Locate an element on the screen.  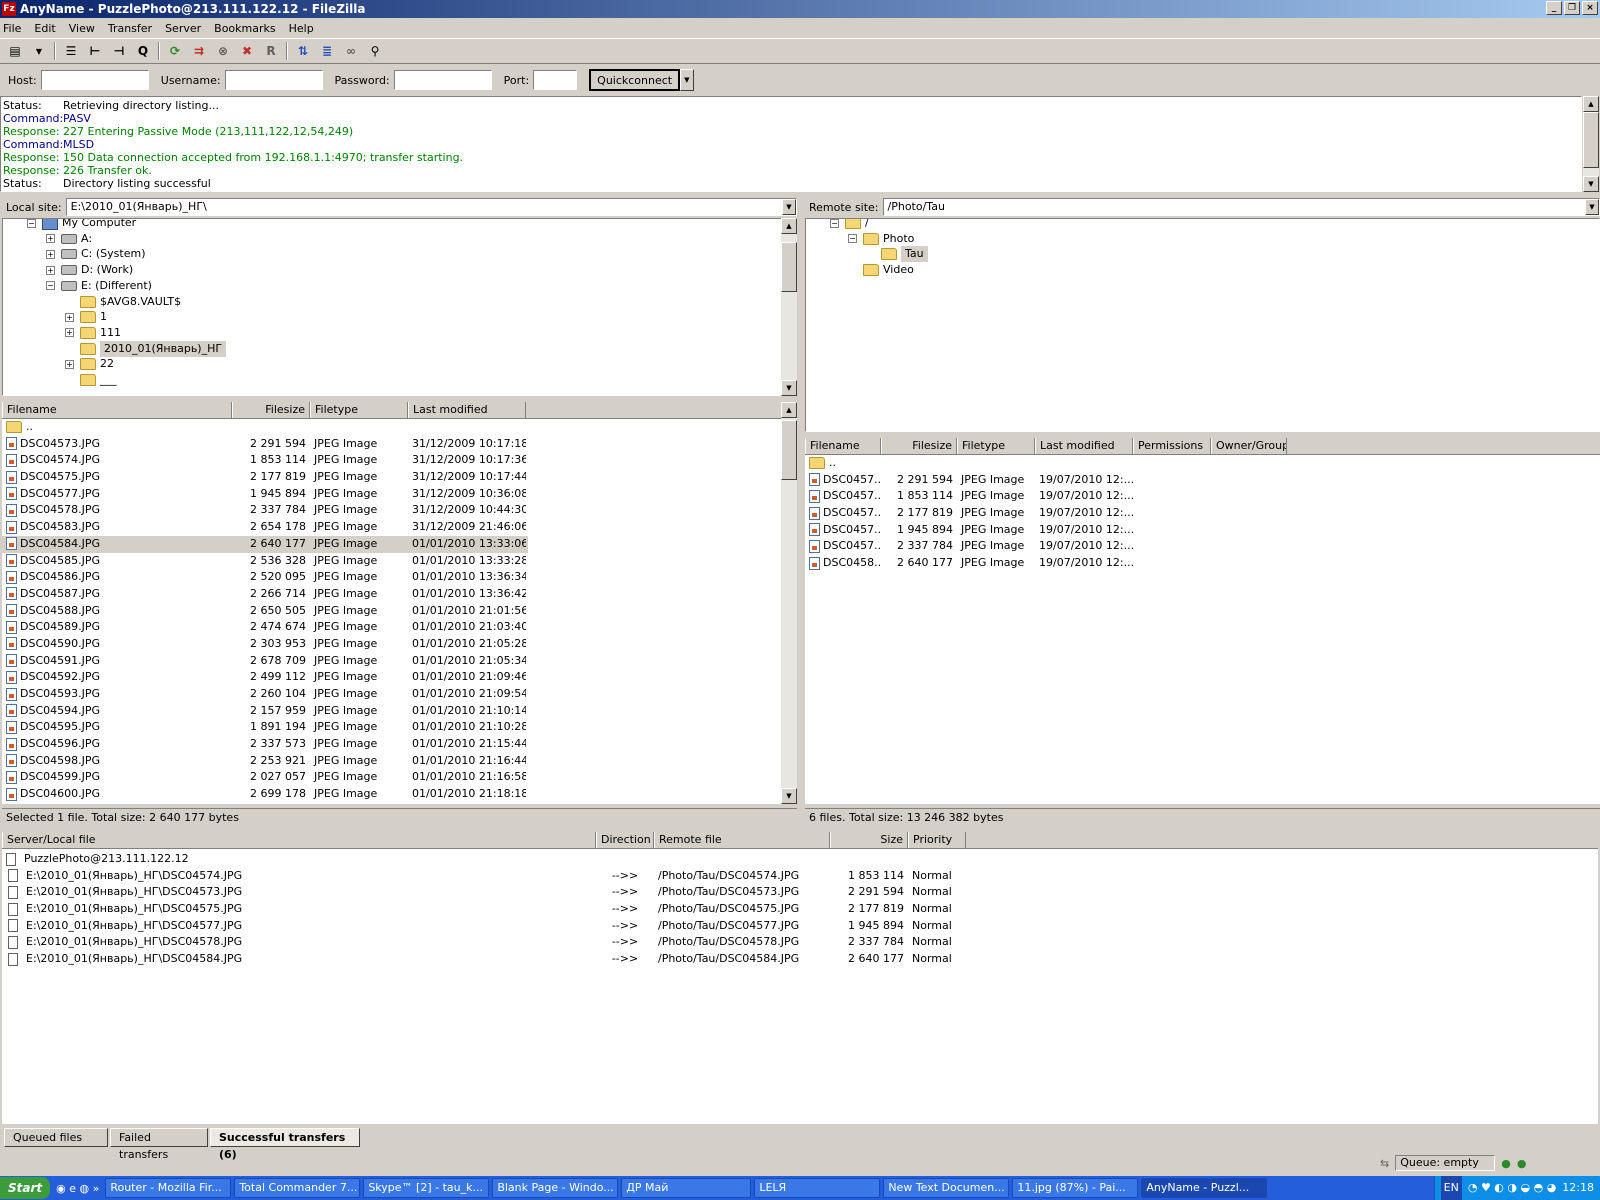
column-header-filesize: Filesize is located at coordinates (919, 446).